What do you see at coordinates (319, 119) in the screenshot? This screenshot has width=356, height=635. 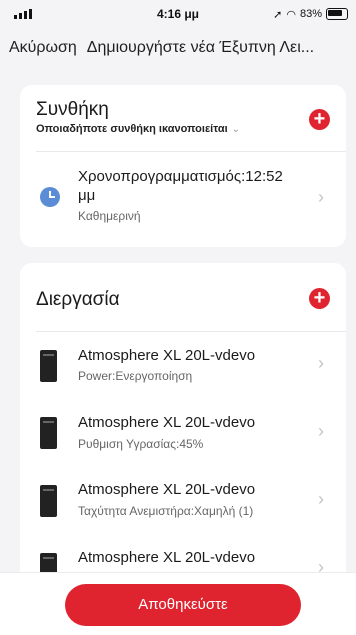 I see `add-condition-button: +` at bounding box center [319, 119].